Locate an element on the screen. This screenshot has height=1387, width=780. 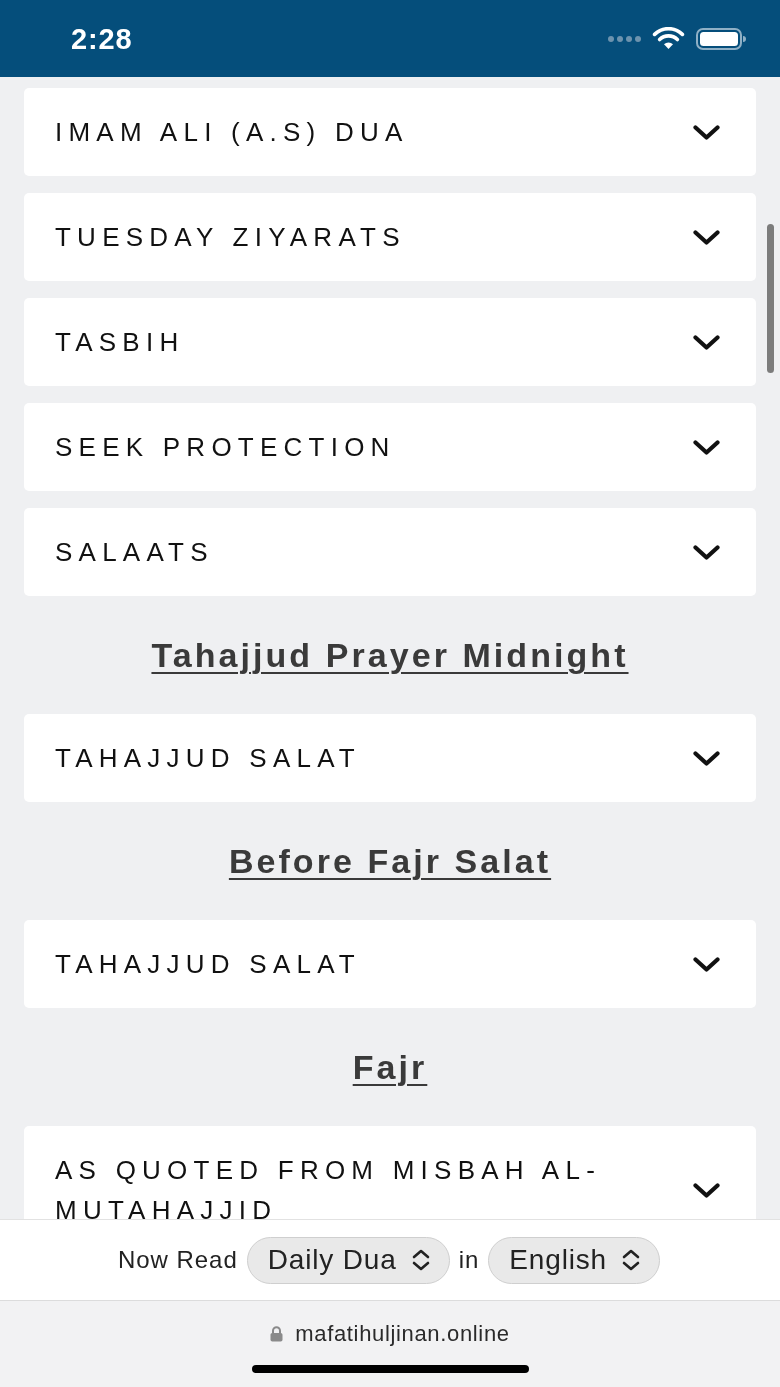
status-time: 2:28 is located at coordinates (102, 38).